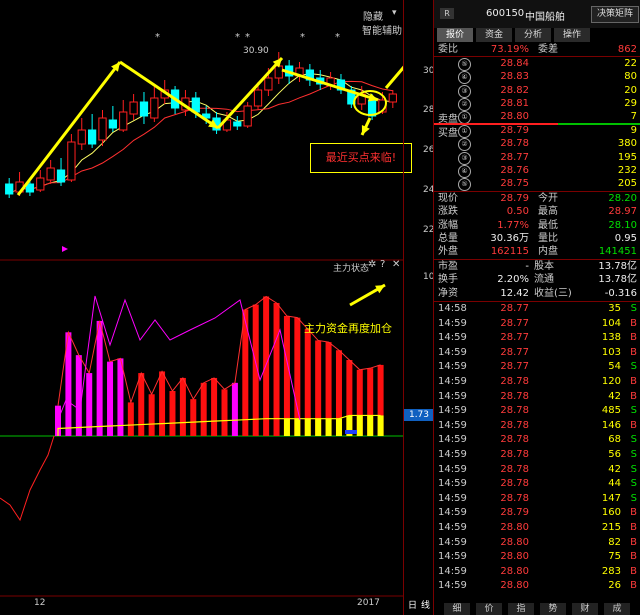 This screenshot has height=615, width=640. I want to click on period-line-label: 线, so click(425, 604).